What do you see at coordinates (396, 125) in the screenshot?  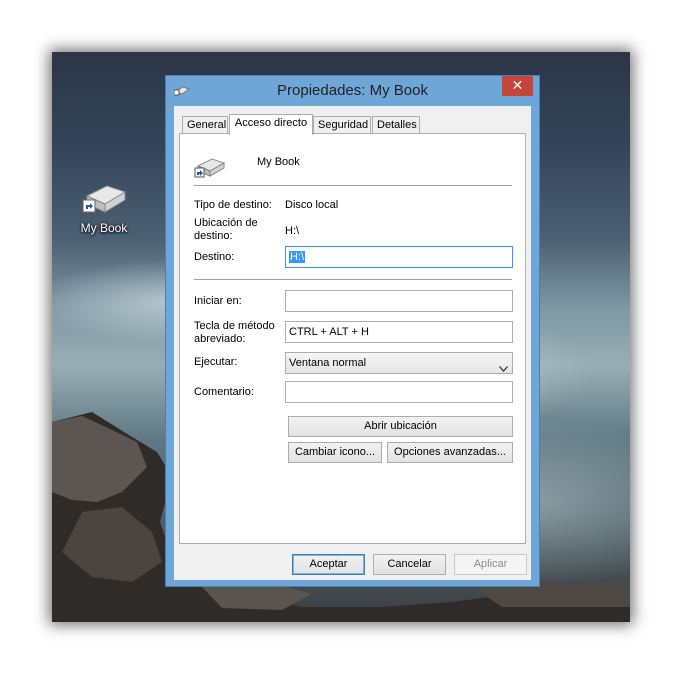 I see `tab-detalles: Detalles` at bounding box center [396, 125].